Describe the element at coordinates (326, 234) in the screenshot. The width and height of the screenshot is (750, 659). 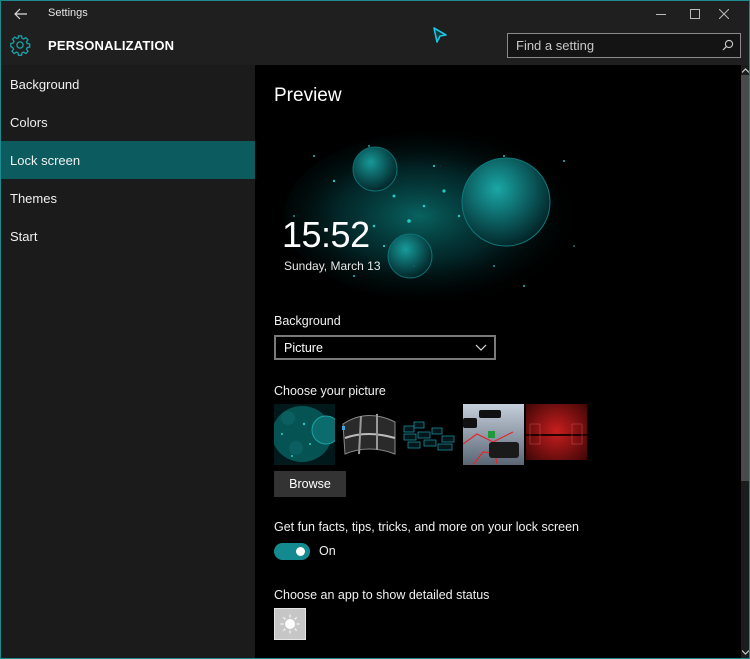
I see `preview-time: 15:52` at that location.